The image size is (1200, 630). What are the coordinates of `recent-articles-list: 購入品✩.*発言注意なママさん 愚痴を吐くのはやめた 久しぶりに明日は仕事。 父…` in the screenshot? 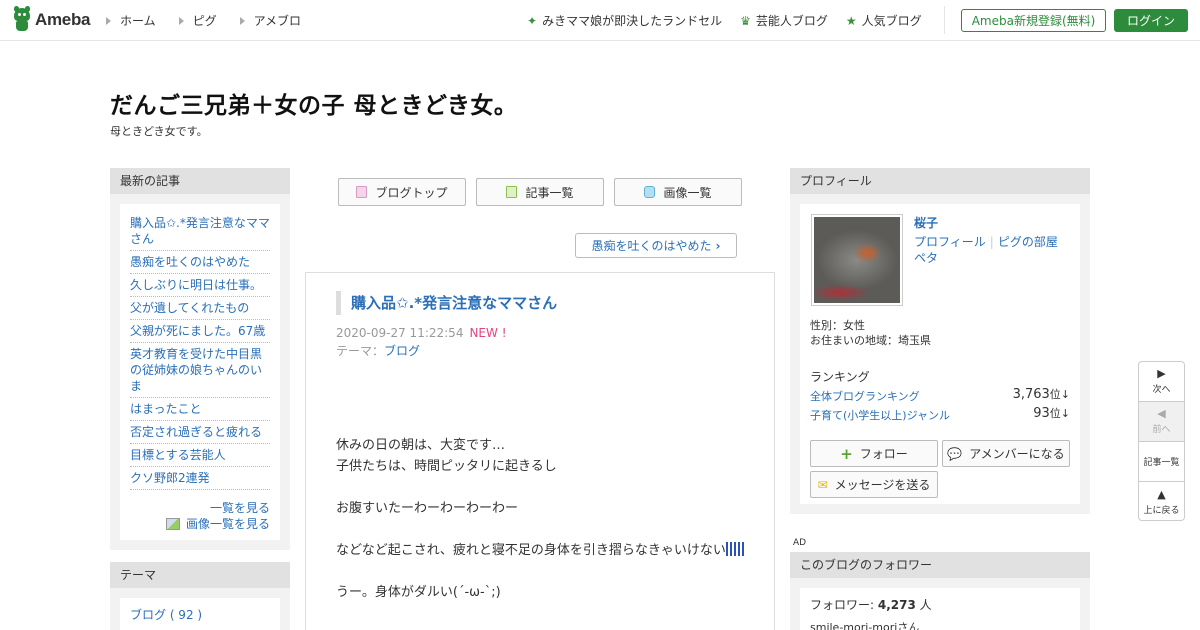 It's located at (200, 351).